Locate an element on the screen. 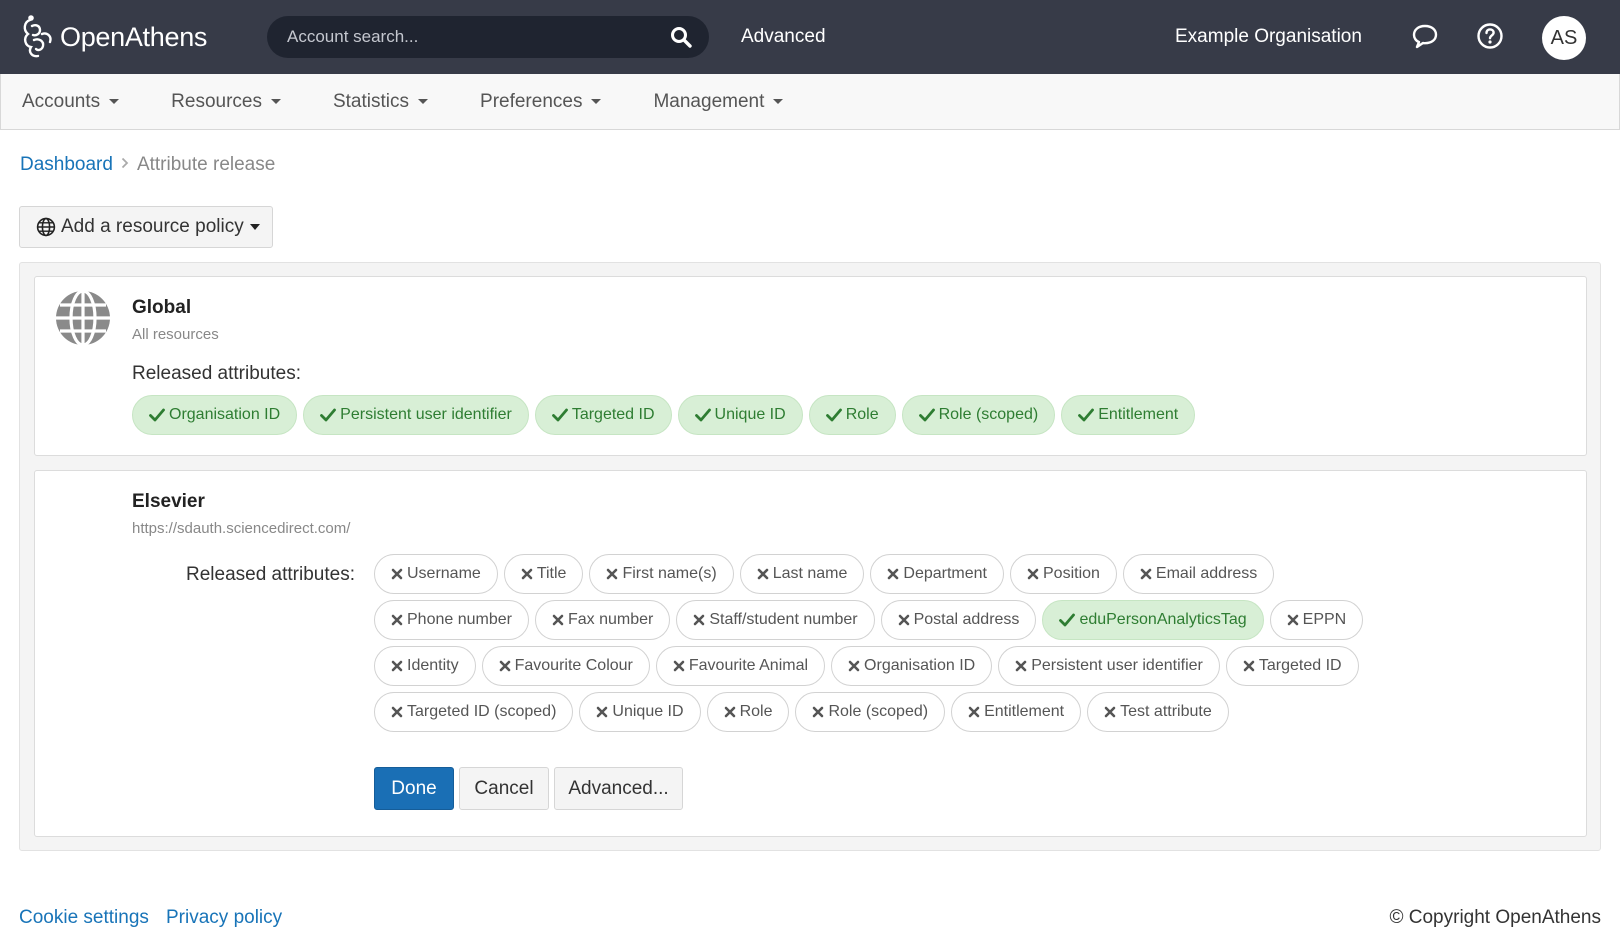 This screenshot has width=1620, height=942. attribute-chip: Department is located at coordinates (937, 574).